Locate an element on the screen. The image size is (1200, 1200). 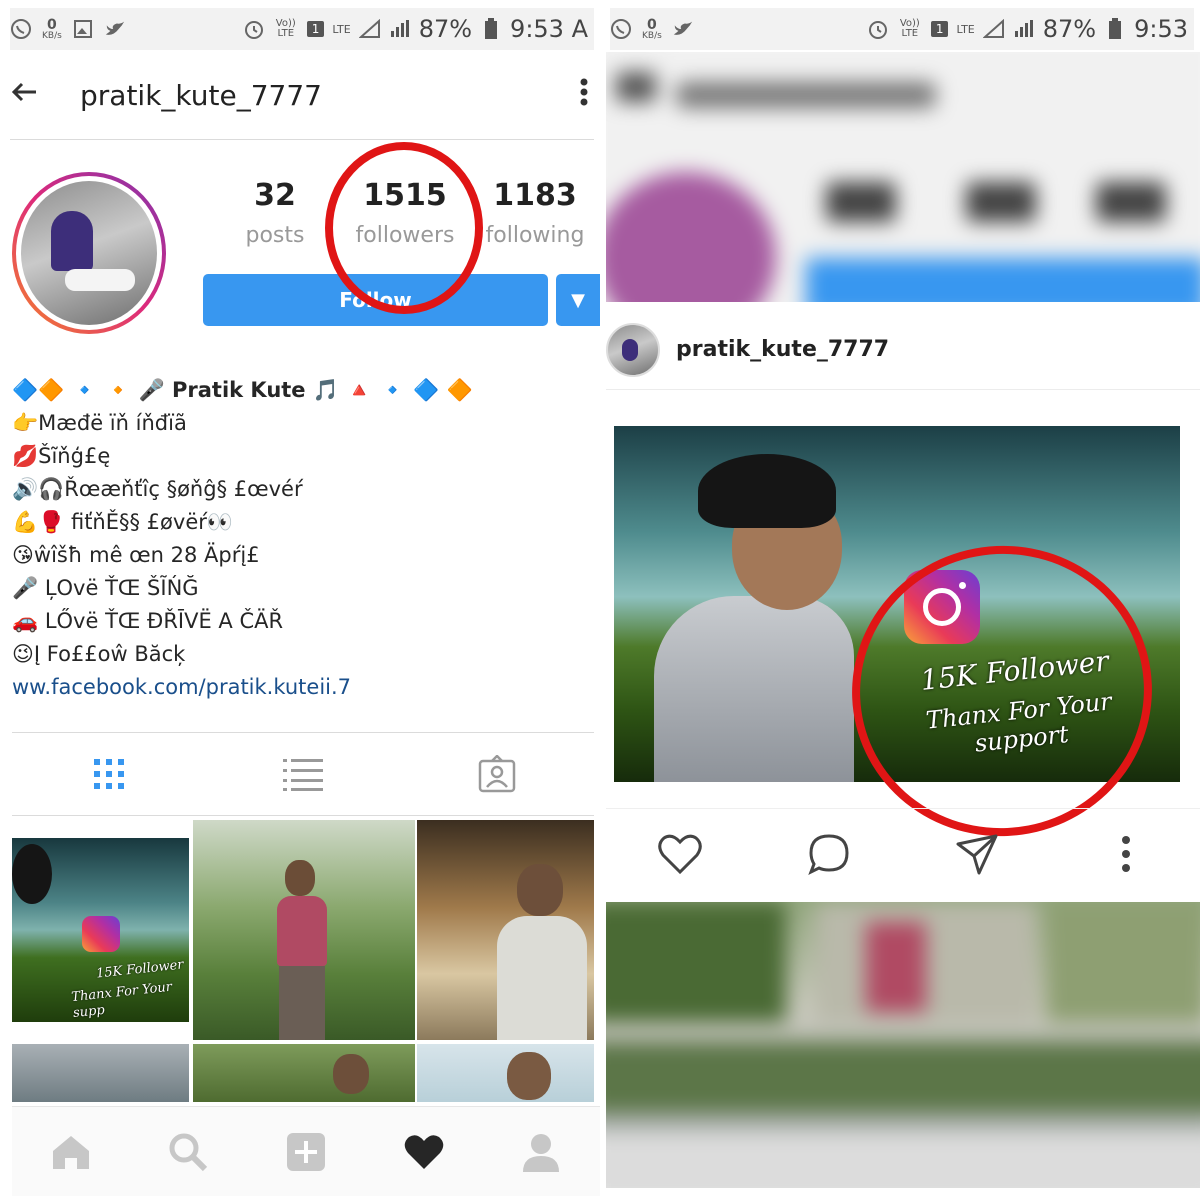
like-button is located at coordinates (680, 854).